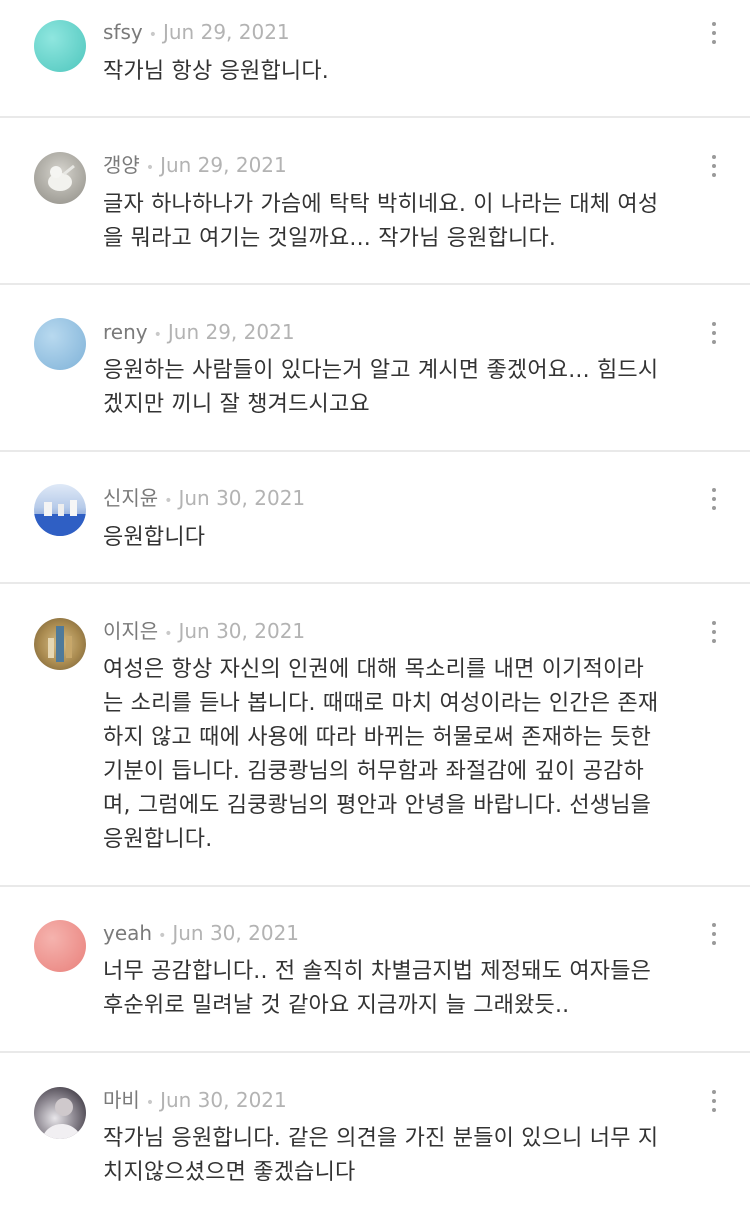 Image resolution: width=750 pixels, height=1210 pixels. I want to click on comment-line: 치지않으셨으면 좋겠습니다, so click(229, 1172).